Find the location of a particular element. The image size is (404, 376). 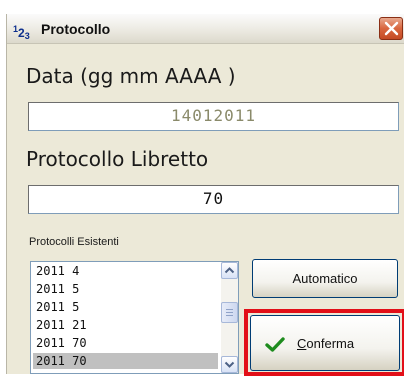

list-item: 2011 4 is located at coordinates (125, 271).